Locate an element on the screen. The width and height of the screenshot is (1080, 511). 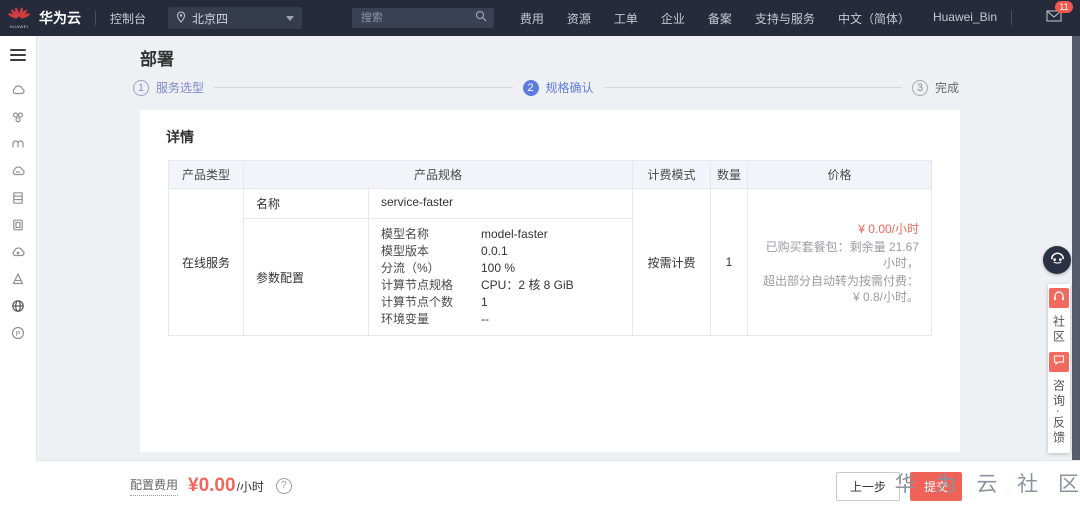
step-2-label: 规格确认 is located at coordinates (569, 88).